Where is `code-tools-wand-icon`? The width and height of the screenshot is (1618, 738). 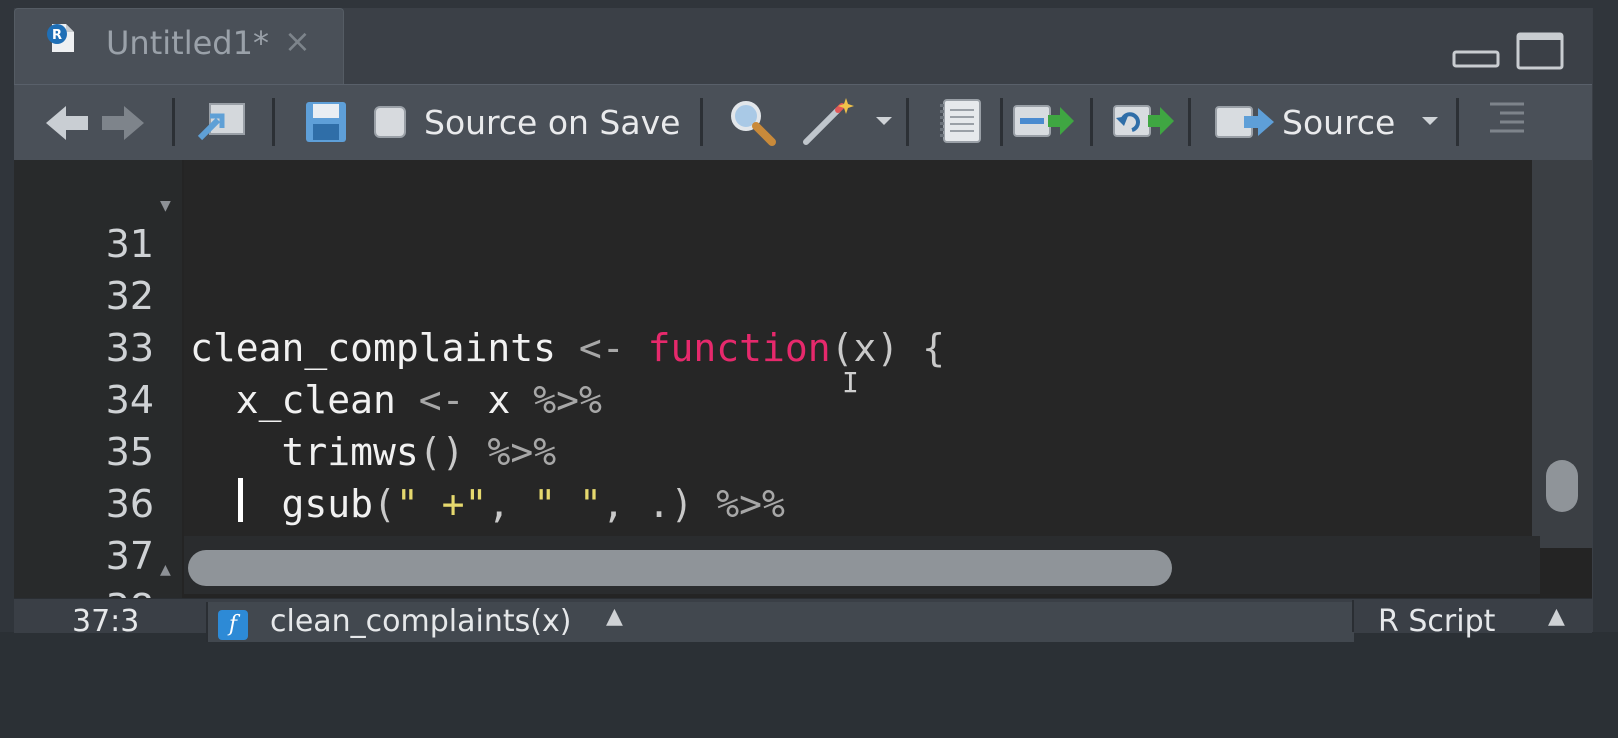 code-tools-wand-icon is located at coordinates (831, 120).